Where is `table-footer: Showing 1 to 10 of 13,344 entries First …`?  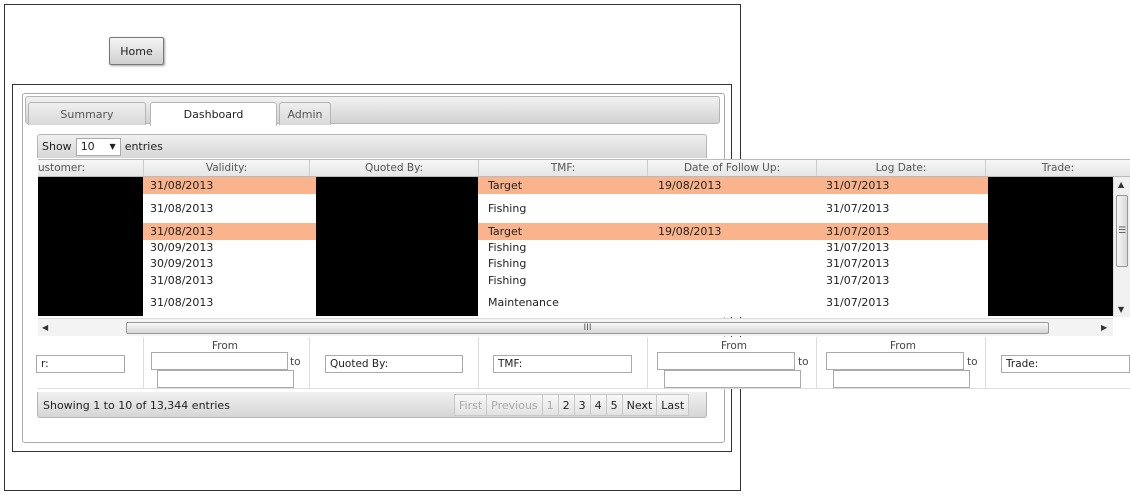 table-footer: Showing 1 to 10 of 13,344 entries First … is located at coordinates (372, 405).